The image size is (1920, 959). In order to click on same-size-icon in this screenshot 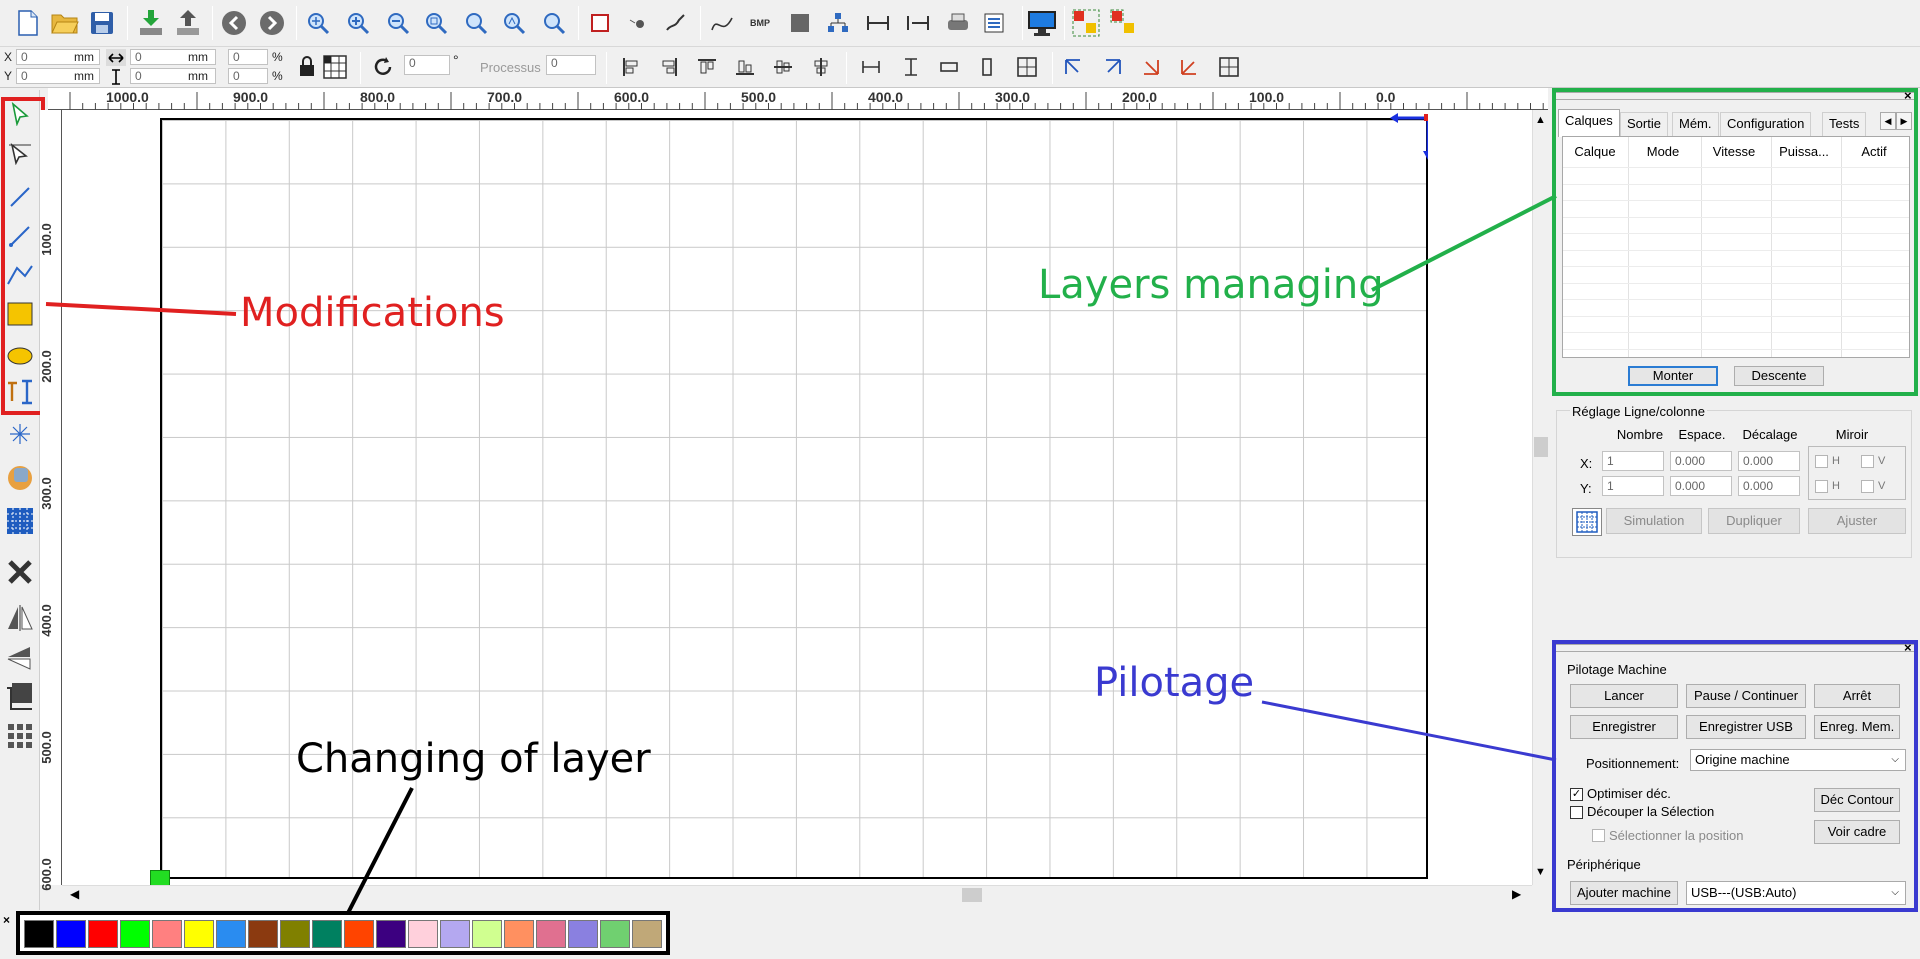, I will do `click(1027, 67)`.